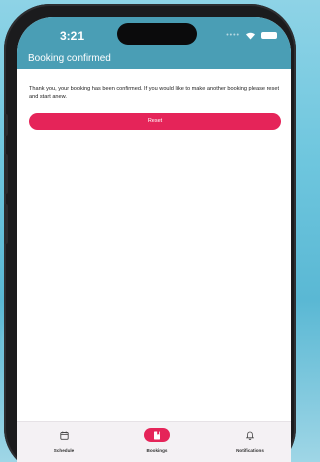 The image size is (320, 462). I want to click on bookmark-icon, so click(157, 435).